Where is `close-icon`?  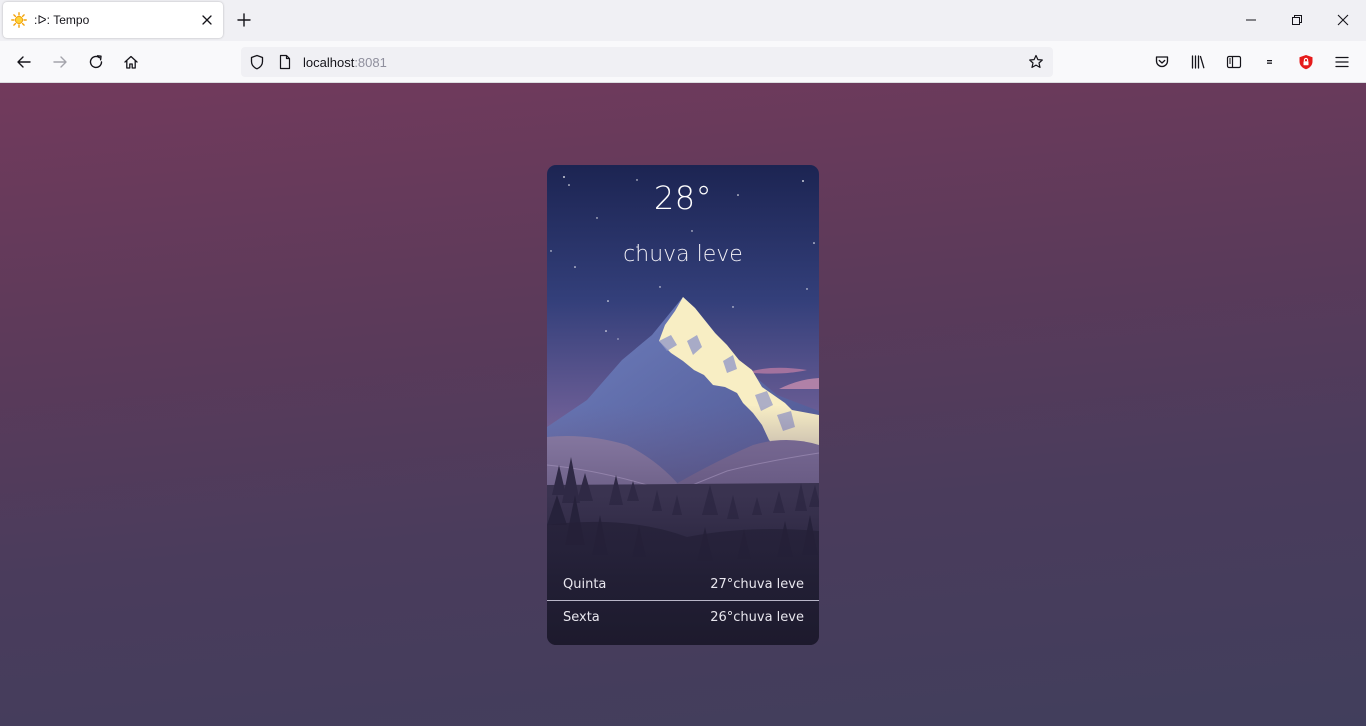
close-icon is located at coordinates (207, 20).